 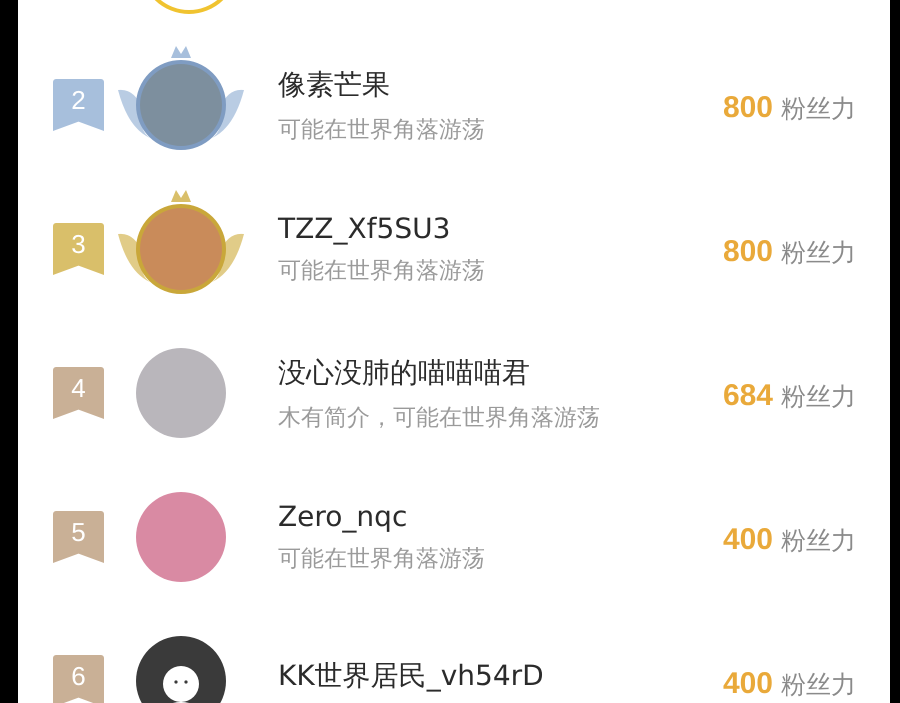 What do you see at coordinates (78, 679) in the screenshot?
I see `rank-badge: 6` at bounding box center [78, 679].